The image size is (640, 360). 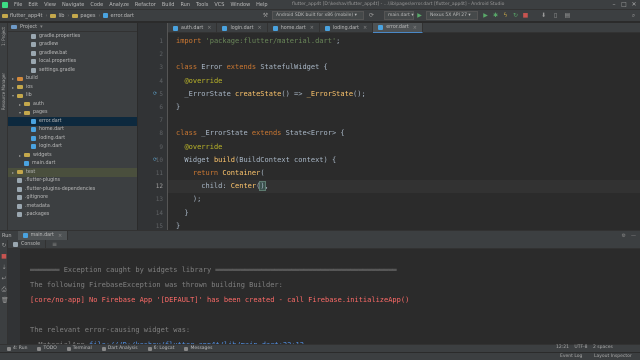 I want to click on avd-manager-icon: ▯, so click(x=555, y=15).